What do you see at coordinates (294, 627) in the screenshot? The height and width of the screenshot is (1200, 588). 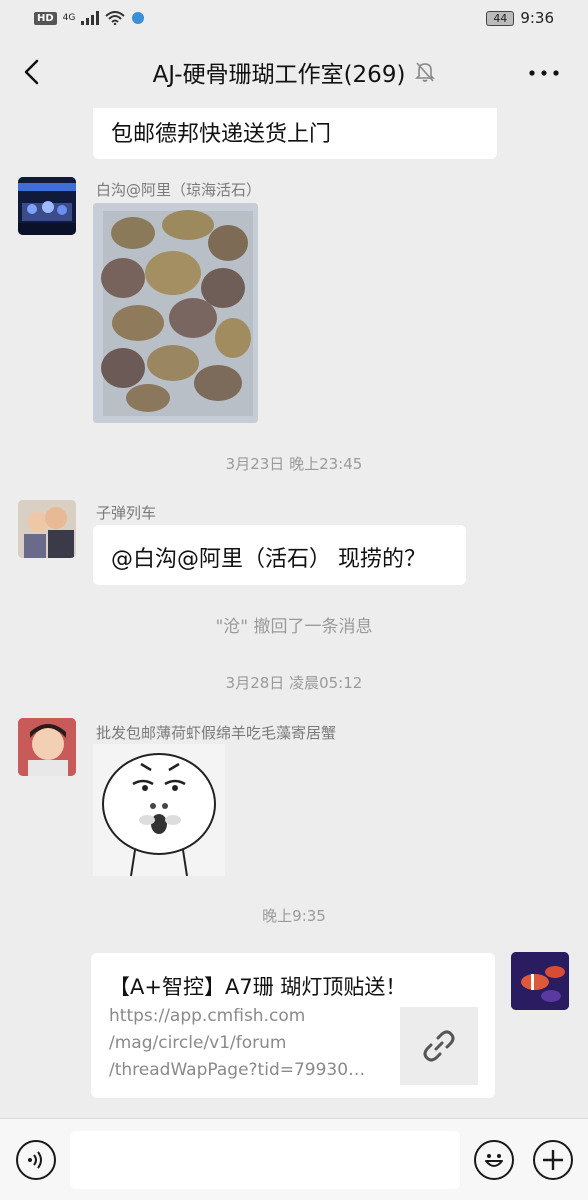 I see `recall-notice: "沧" 撤回了一条消息` at bounding box center [294, 627].